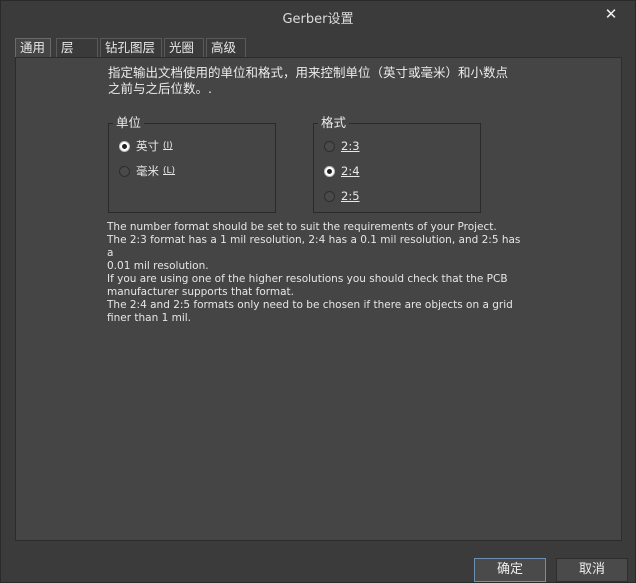 The image size is (636, 583). Describe the element at coordinates (124, 171) in the screenshot. I see `radio-millimeters-indicator` at that location.